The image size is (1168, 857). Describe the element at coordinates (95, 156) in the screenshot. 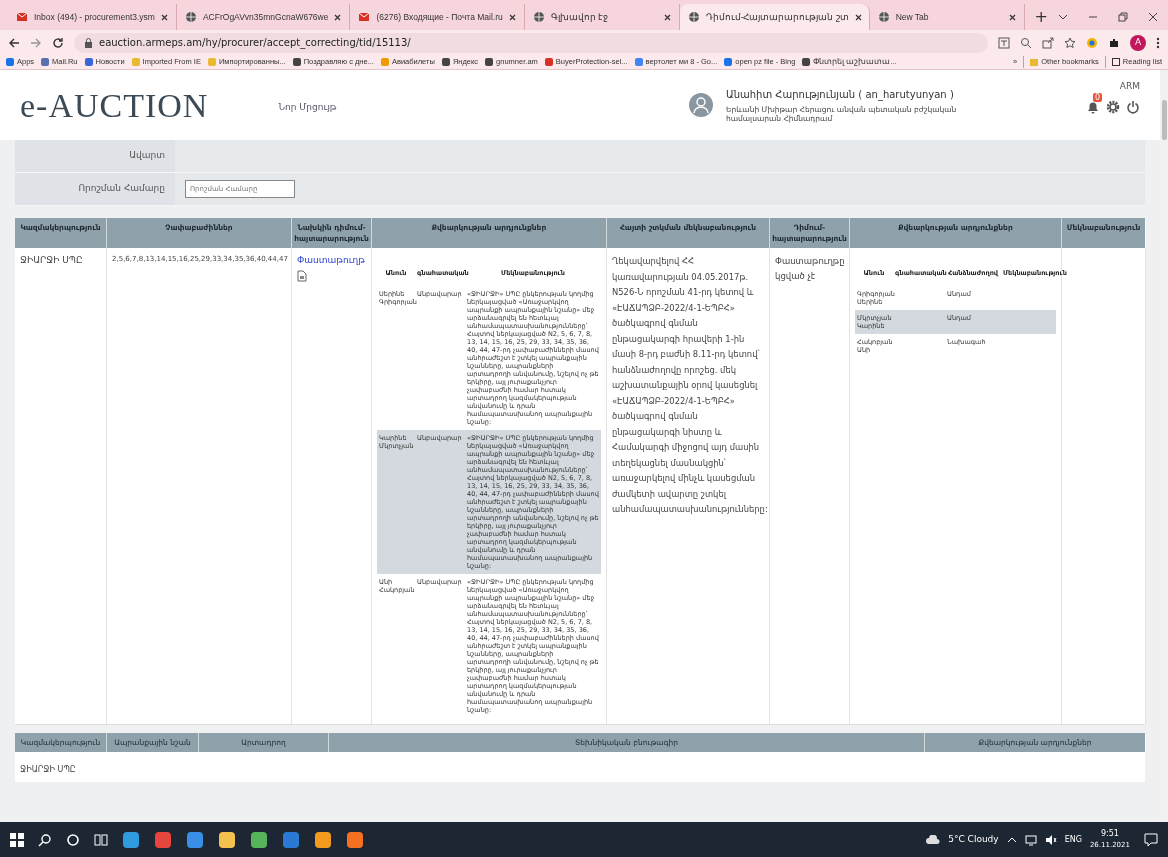

I see `filter-label: Ավարտ` at that location.